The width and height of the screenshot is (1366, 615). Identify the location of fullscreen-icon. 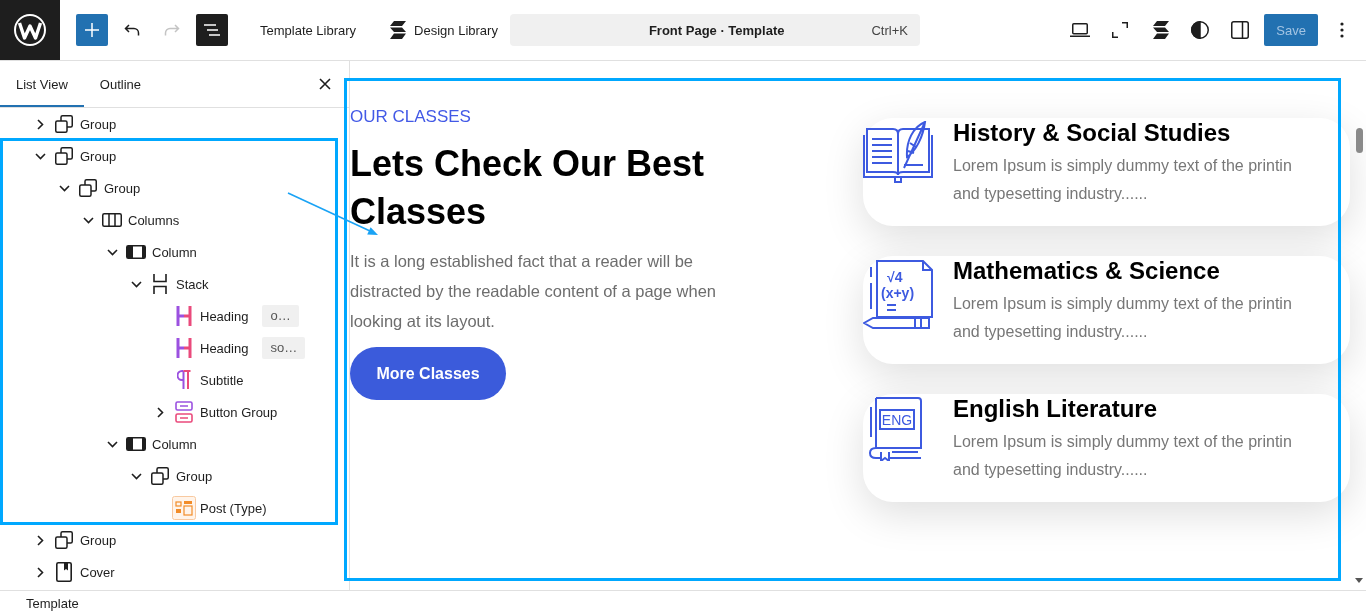
(1120, 30).